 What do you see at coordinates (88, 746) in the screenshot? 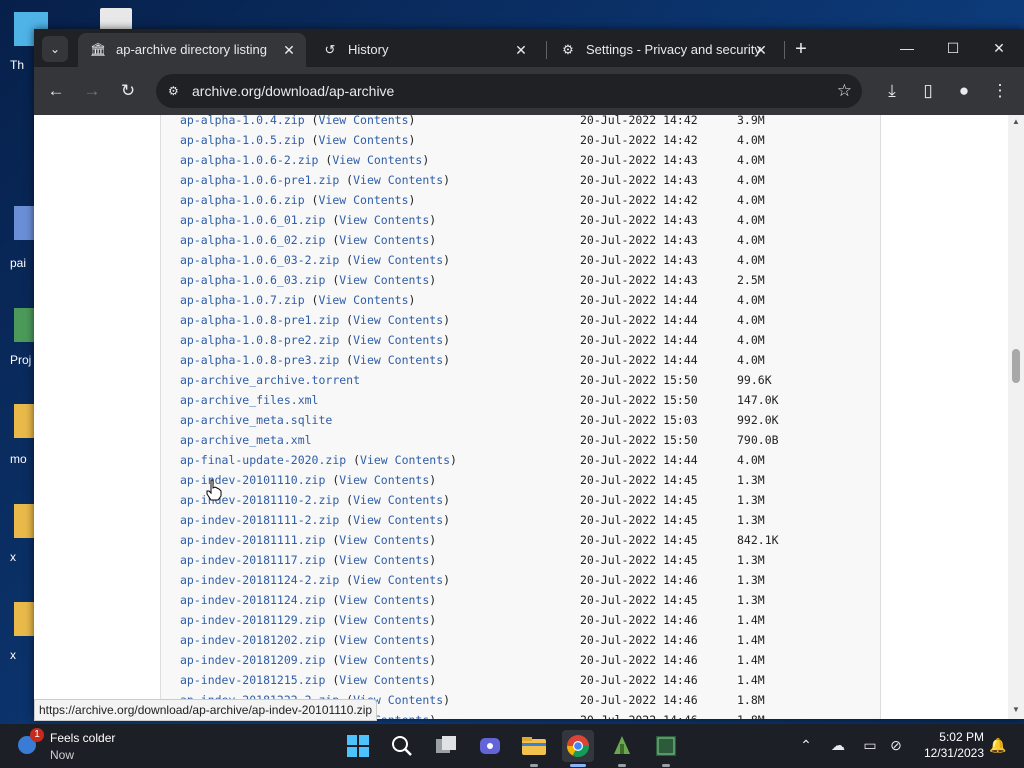
I see `weather-widget: 1 Feels colder Now` at bounding box center [88, 746].